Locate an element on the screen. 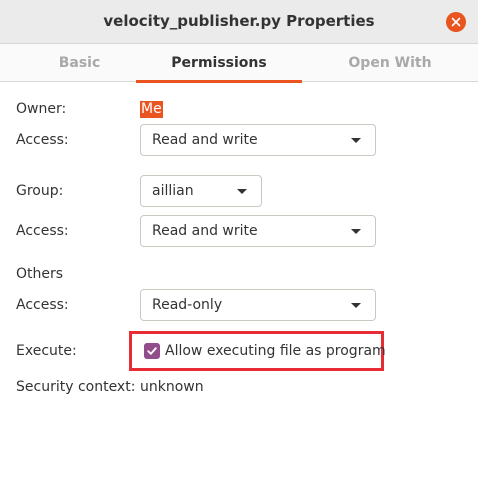 This screenshot has height=489, width=478. tab-bar: Basic Permissions Open With is located at coordinates (239, 63).